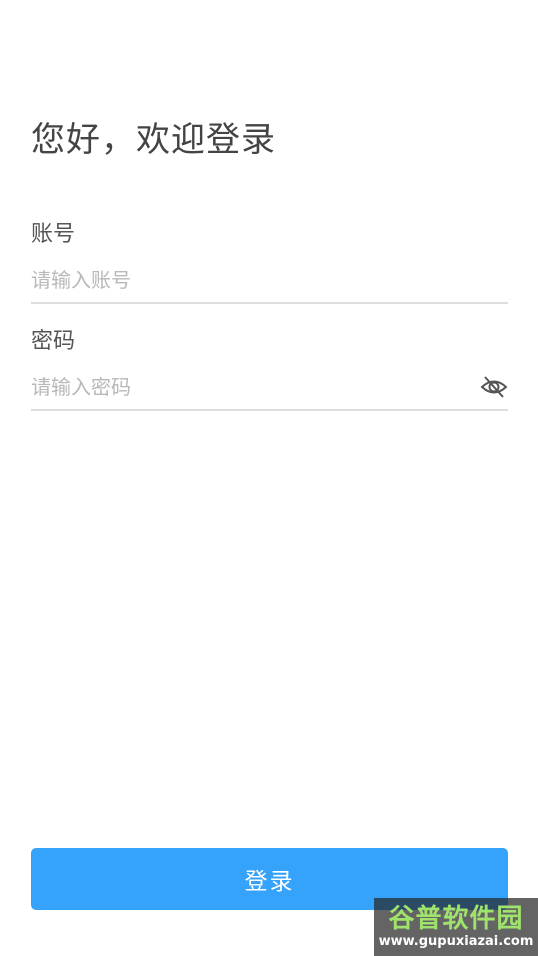  What do you see at coordinates (246, 387) in the screenshot?
I see `password-input` at bounding box center [246, 387].